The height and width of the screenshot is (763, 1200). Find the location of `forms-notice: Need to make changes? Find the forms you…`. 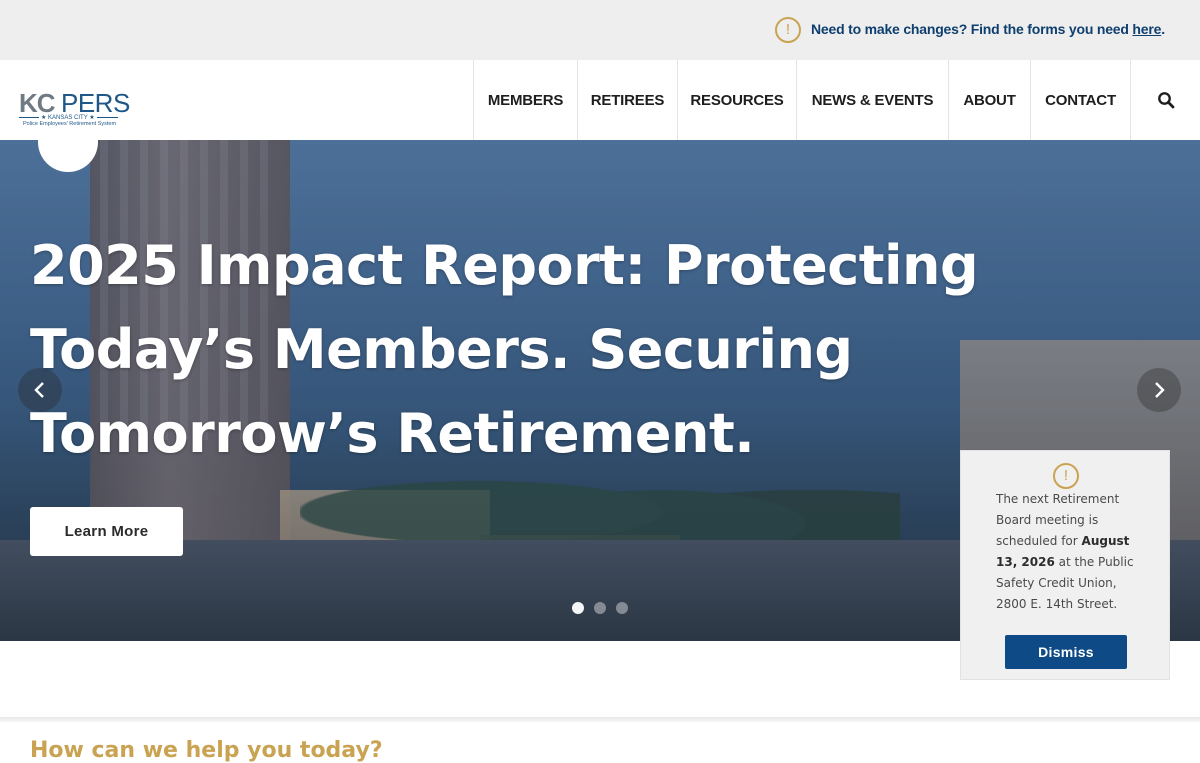

forms-notice: Need to make changes? Find the forms you… is located at coordinates (988, 29).